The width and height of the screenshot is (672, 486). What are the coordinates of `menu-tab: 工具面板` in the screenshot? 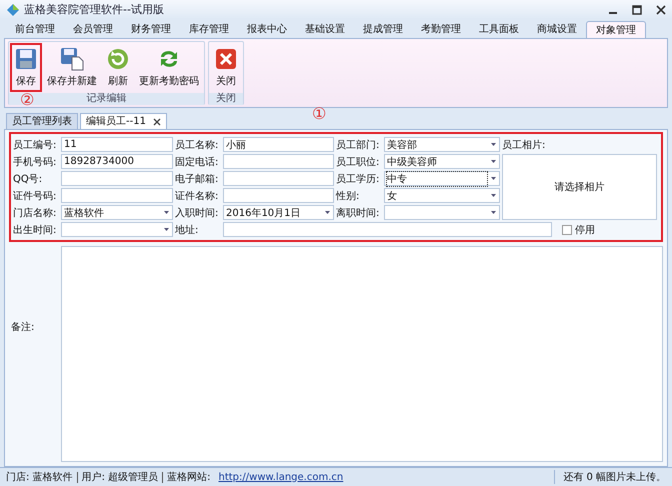 It's located at (499, 29).